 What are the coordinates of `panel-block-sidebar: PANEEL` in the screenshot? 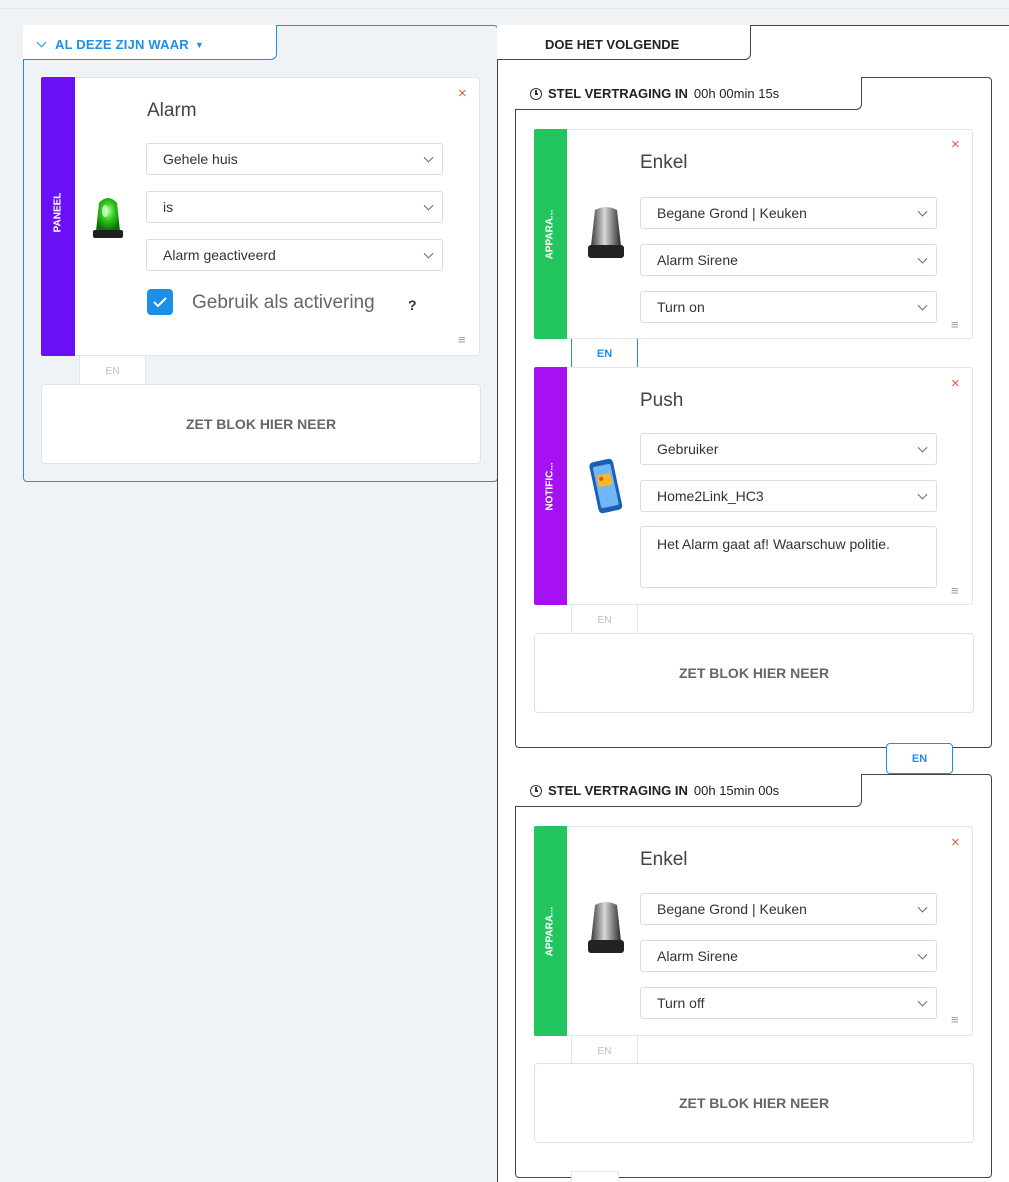 It's located at (58, 216).